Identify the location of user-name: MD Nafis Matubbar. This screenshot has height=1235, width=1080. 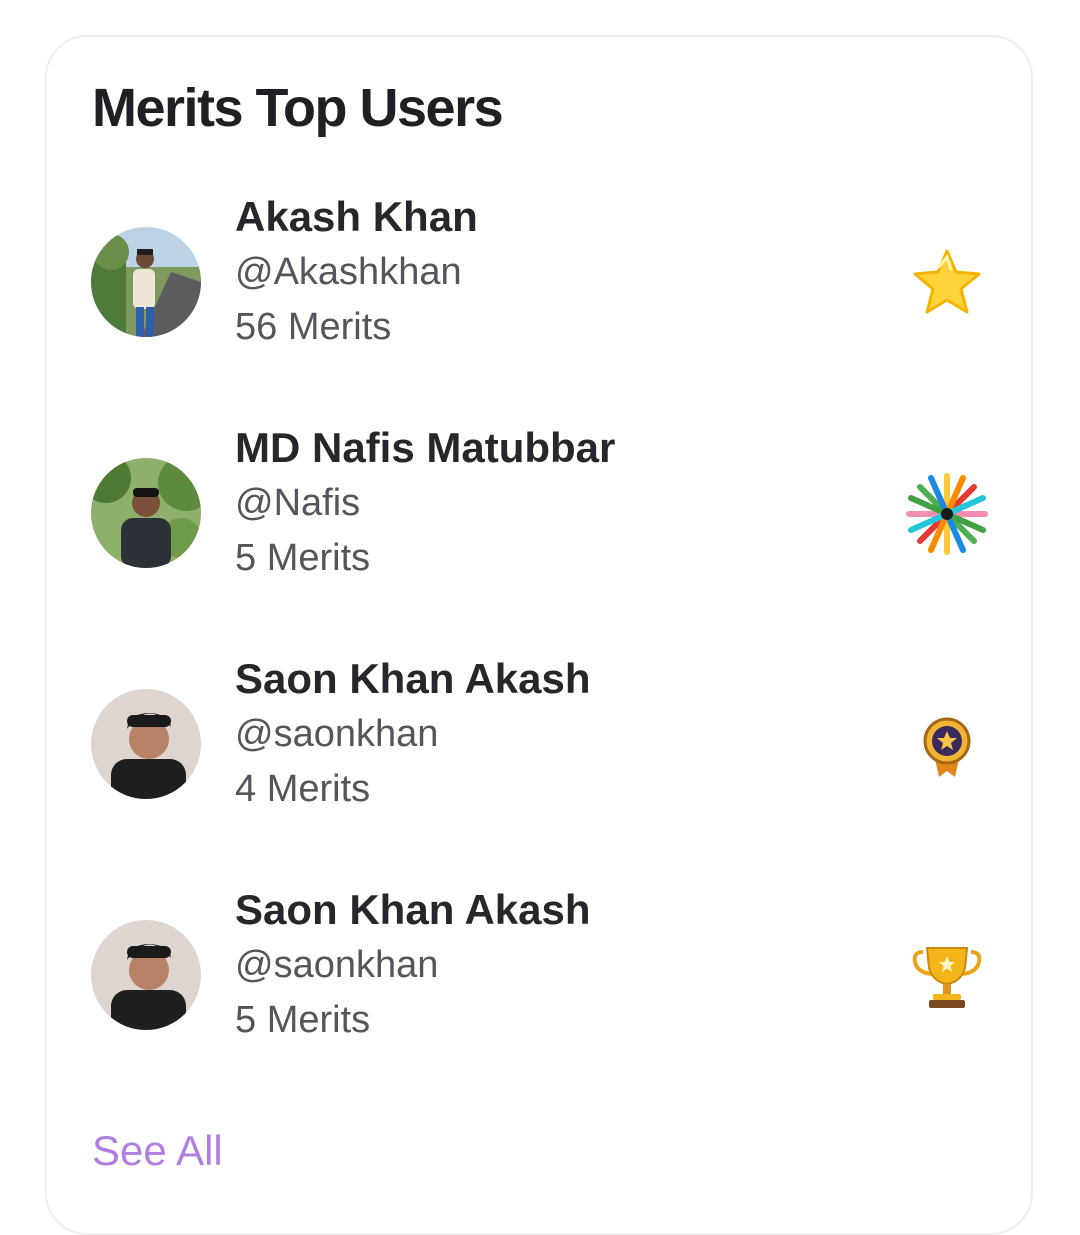
(425, 448).